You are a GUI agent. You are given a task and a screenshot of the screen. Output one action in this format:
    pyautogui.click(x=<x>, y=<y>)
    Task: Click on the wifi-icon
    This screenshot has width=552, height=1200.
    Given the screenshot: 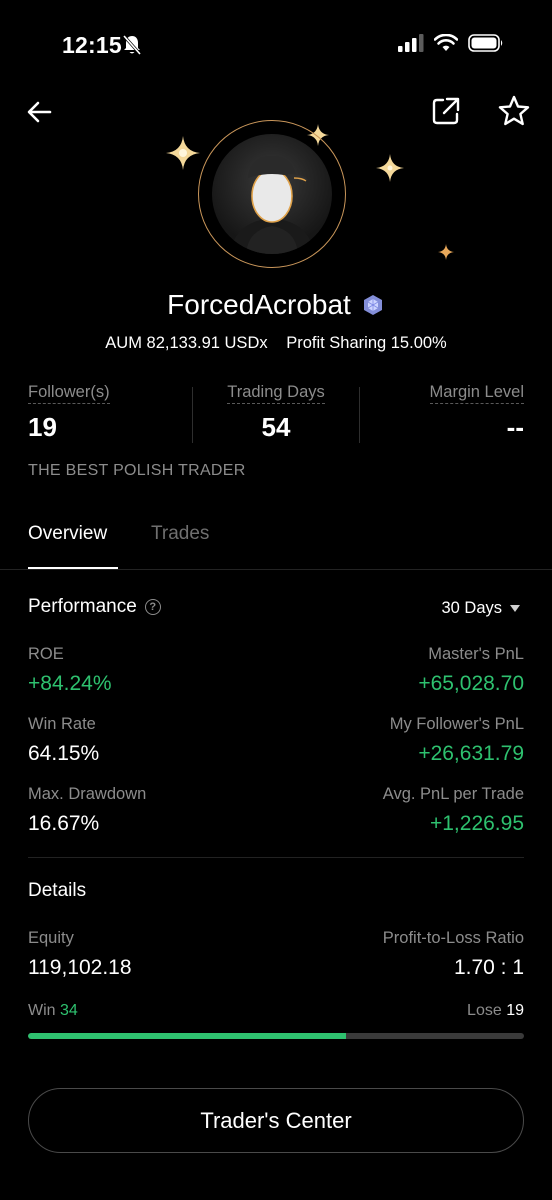 What is the action you would take?
    pyautogui.click(x=446, y=42)
    